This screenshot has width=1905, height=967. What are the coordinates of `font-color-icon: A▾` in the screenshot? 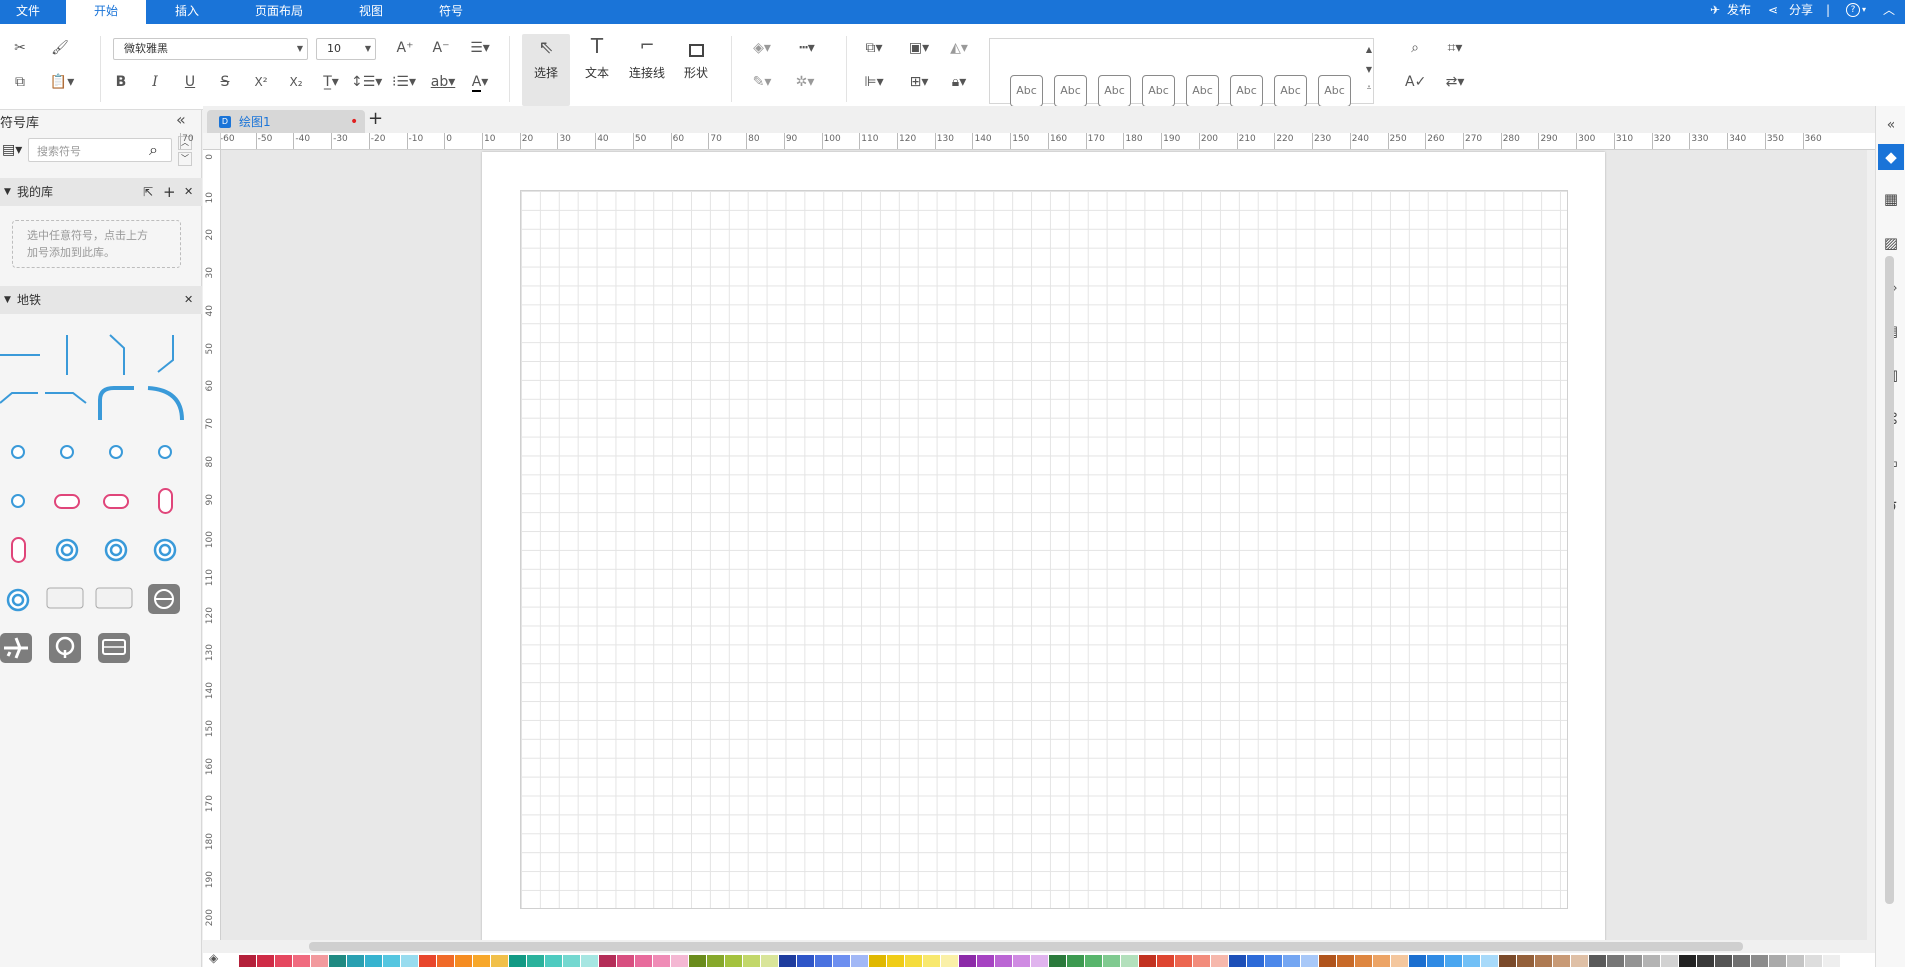 It's located at (480, 83).